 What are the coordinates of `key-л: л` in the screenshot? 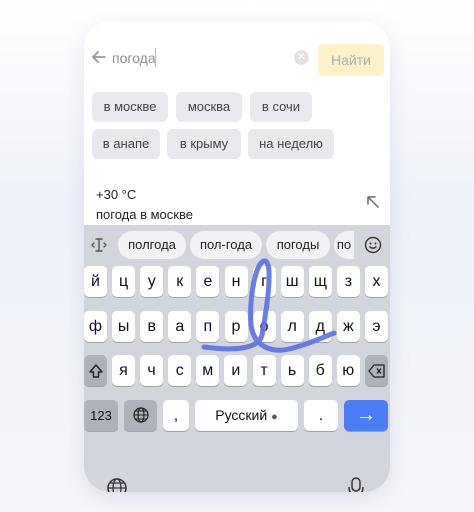 It's located at (292, 326).